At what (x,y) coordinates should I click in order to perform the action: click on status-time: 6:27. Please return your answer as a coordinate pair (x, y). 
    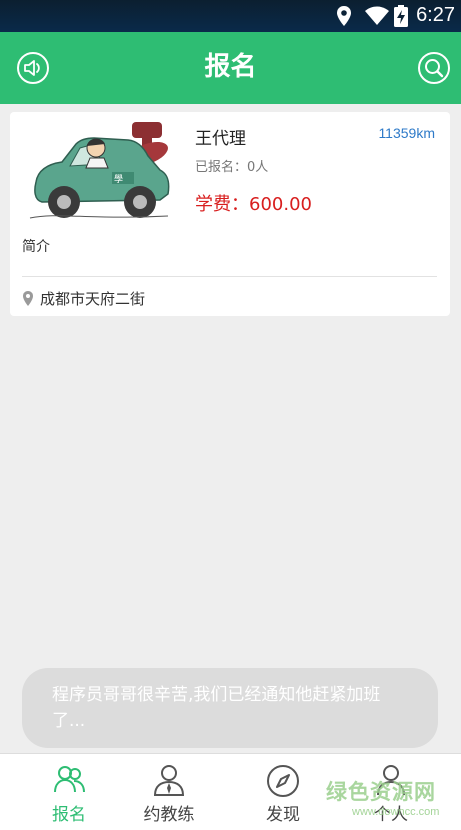
    Looking at the image, I should click on (435, 15).